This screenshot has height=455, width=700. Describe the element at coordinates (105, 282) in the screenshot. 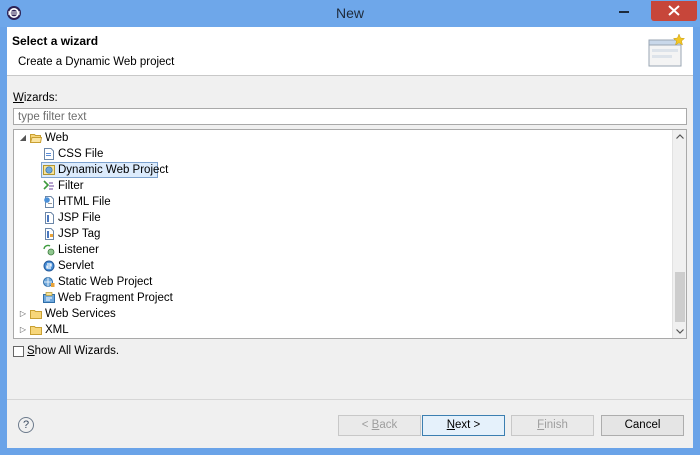

I see `tree-item-label: Static Web Project` at that location.